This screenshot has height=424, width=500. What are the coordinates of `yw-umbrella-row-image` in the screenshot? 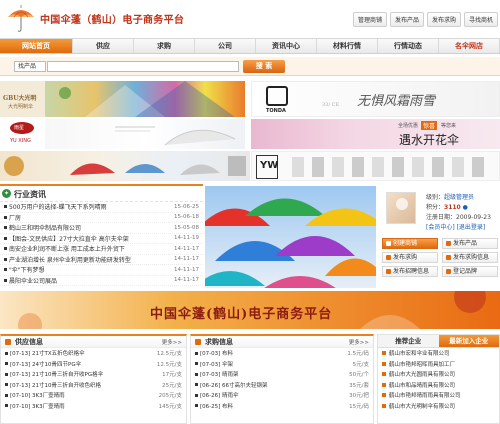 It's located at (388, 167).